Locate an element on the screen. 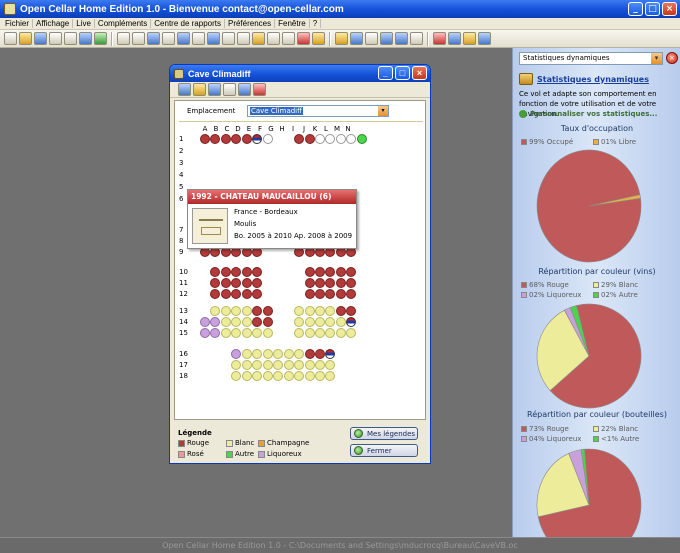 The height and width of the screenshot is (553, 680). web-icon is located at coordinates (401, 38).